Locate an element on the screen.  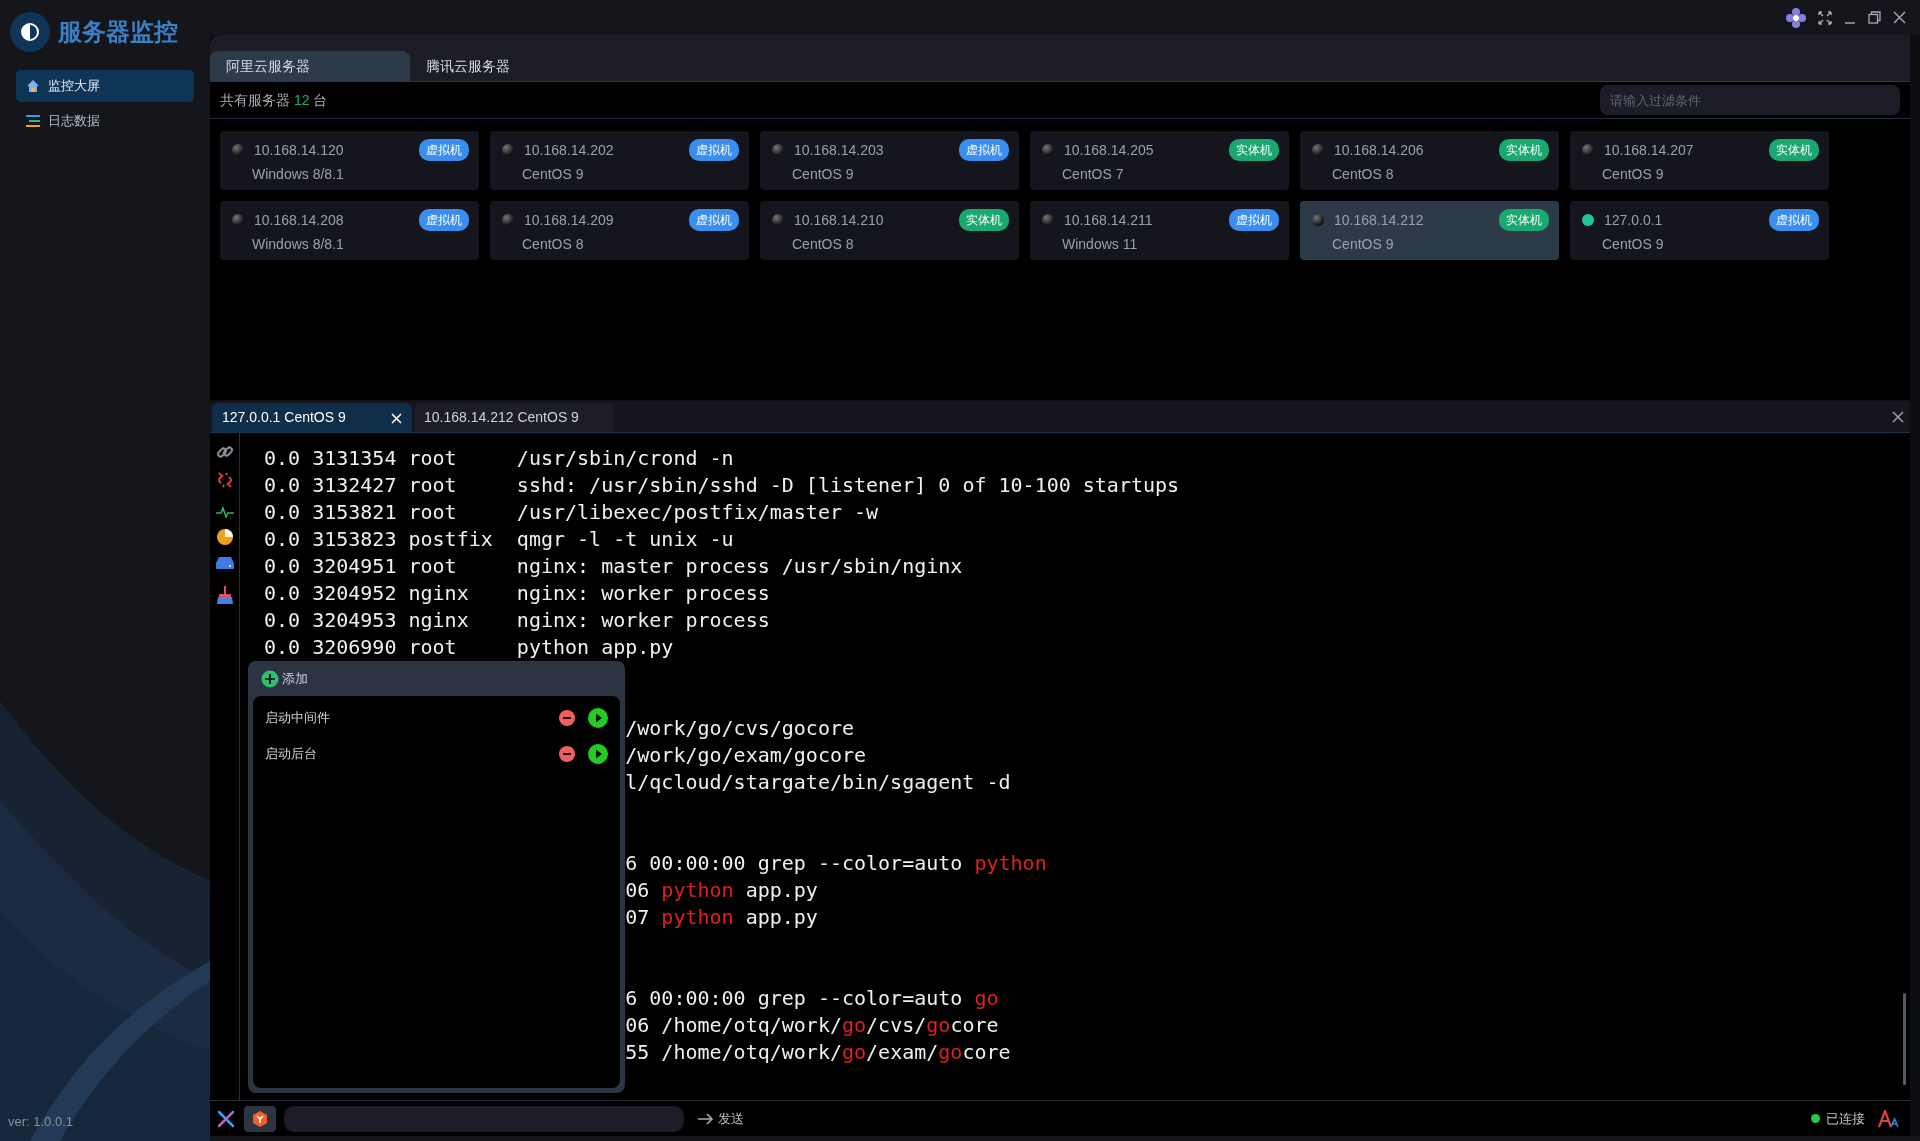
server-card: 10.168.14.206 实体机 CentOS 8 is located at coordinates (1429, 160).